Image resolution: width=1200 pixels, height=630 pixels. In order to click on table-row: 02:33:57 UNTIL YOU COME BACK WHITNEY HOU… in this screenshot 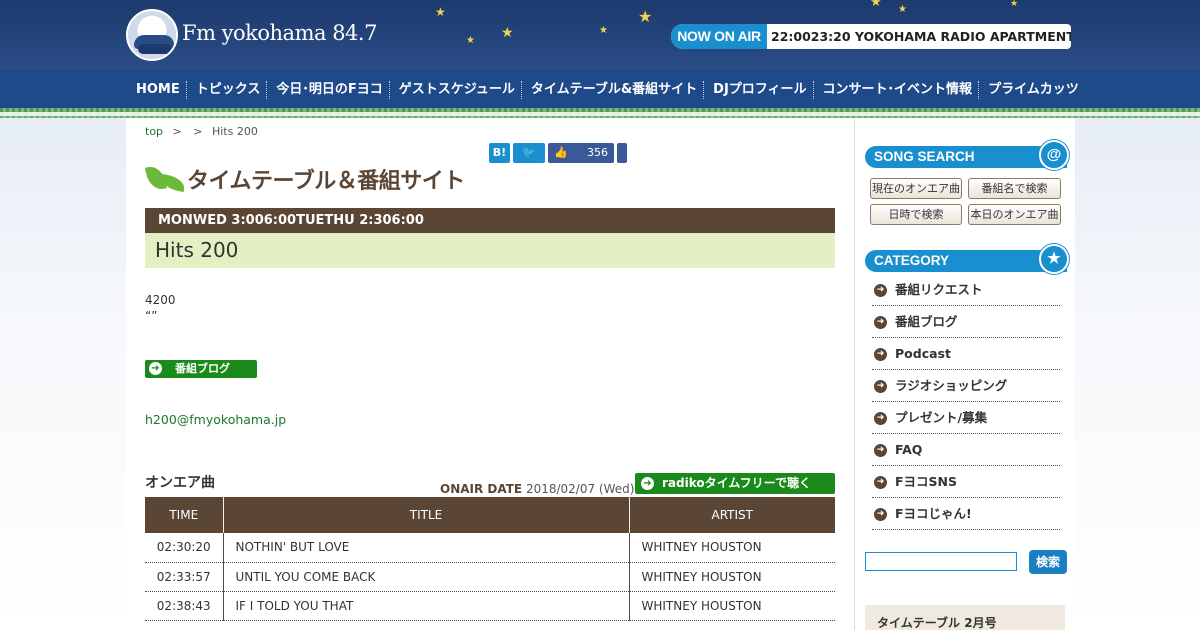, I will do `click(490, 577)`.